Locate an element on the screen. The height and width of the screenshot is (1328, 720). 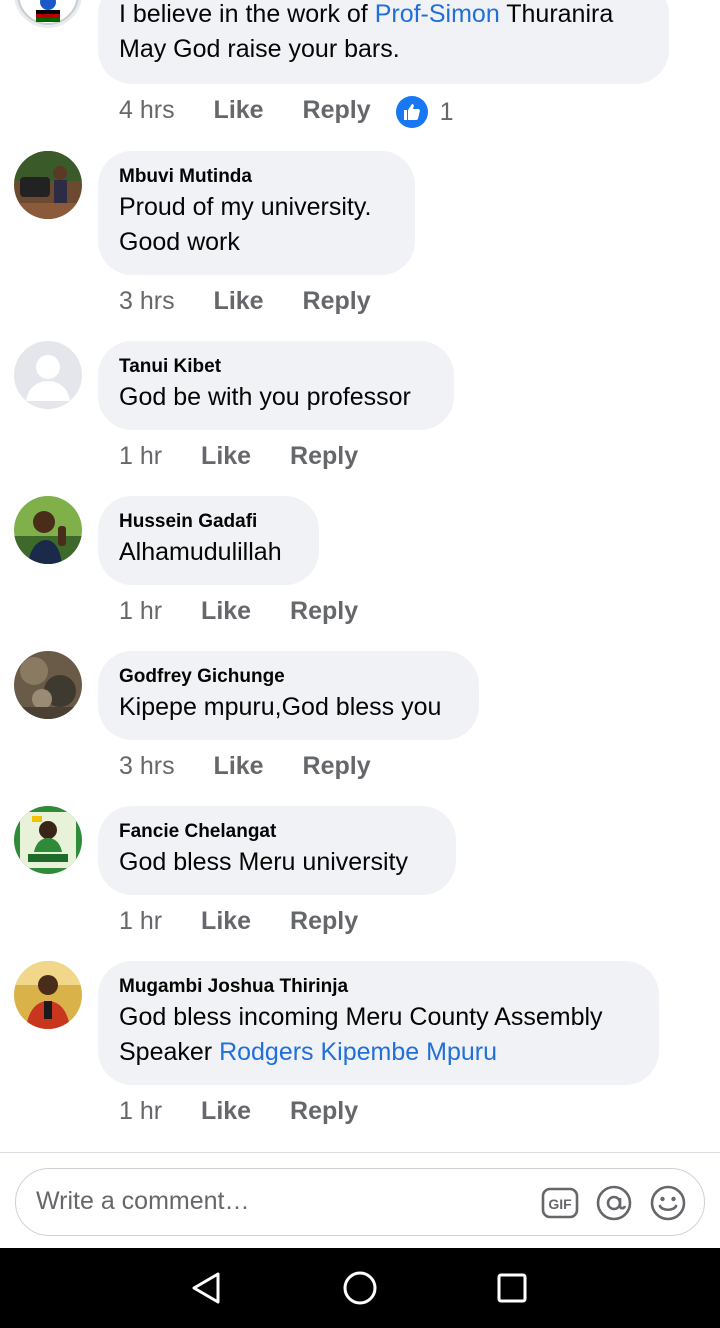
comment-line: Alhamudulillah is located at coordinates (200, 552).